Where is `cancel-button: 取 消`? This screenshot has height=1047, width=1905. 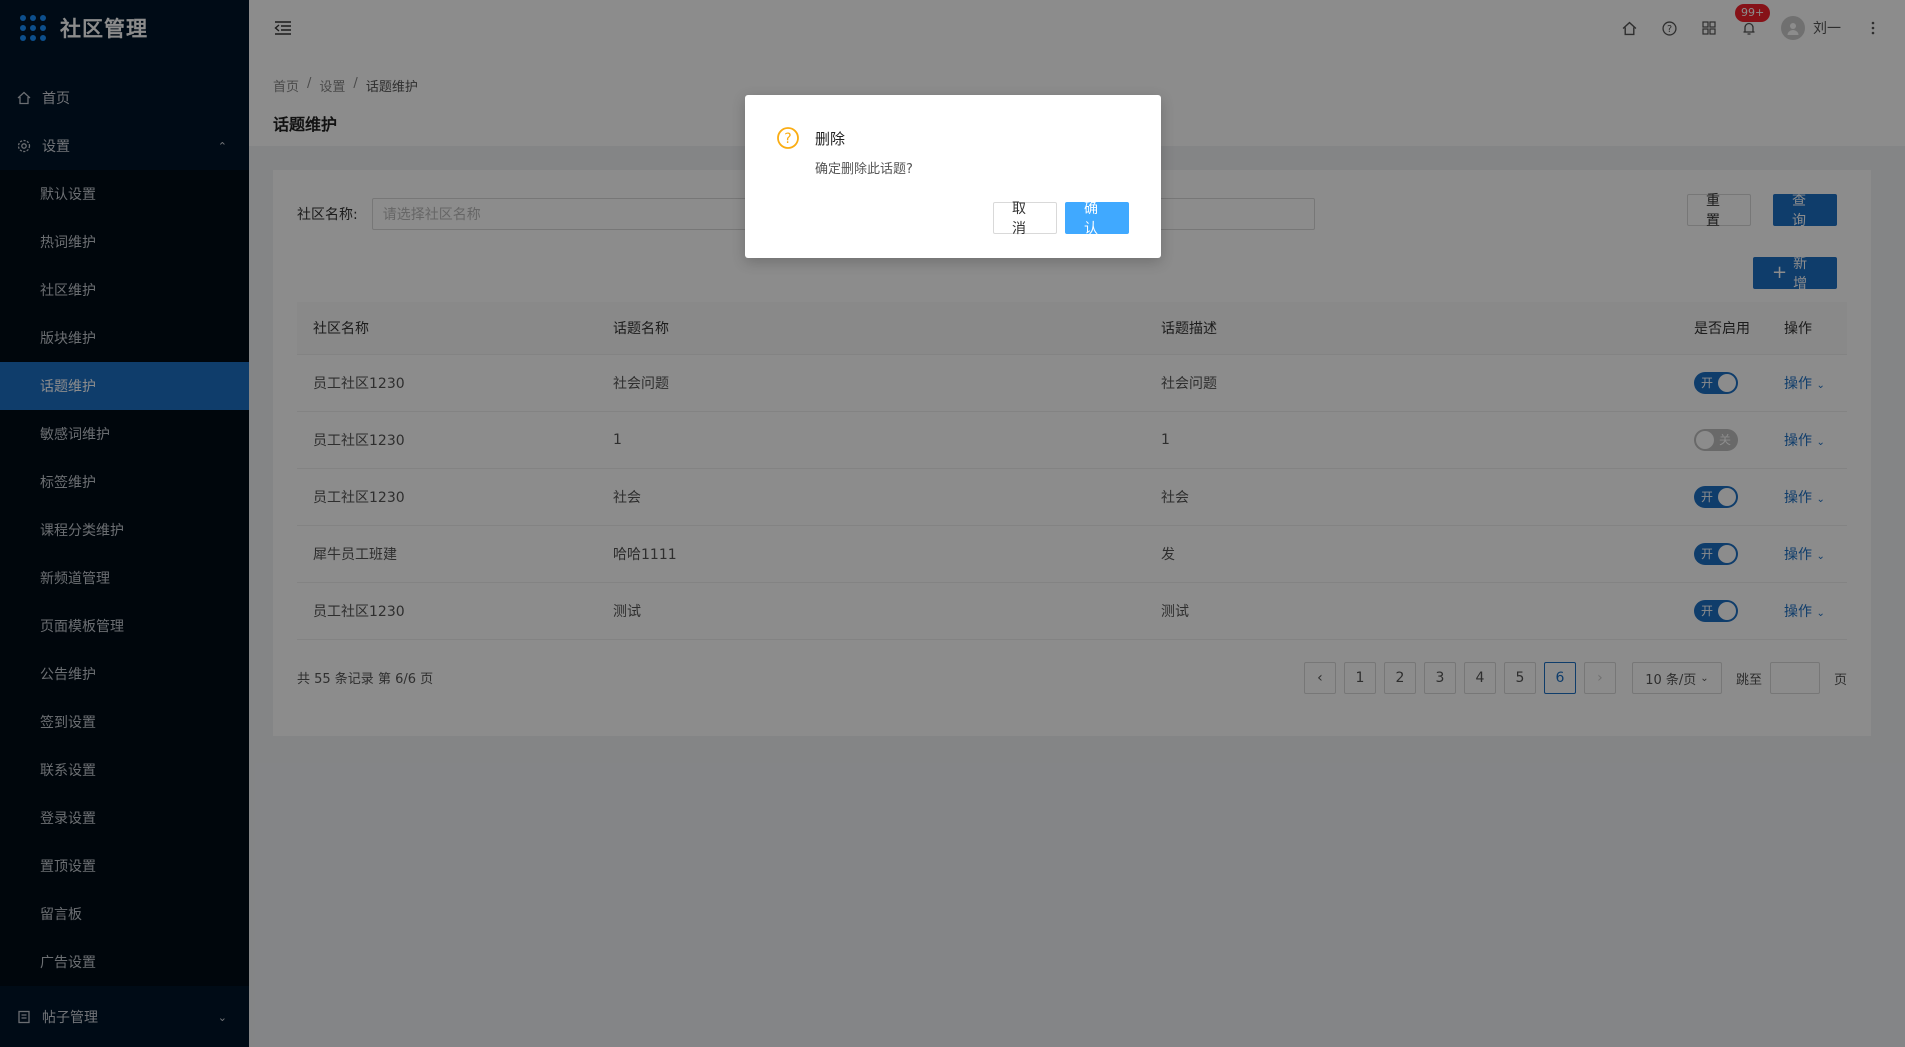
cancel-button: 取 消 is located at coordinates (1025, 219).